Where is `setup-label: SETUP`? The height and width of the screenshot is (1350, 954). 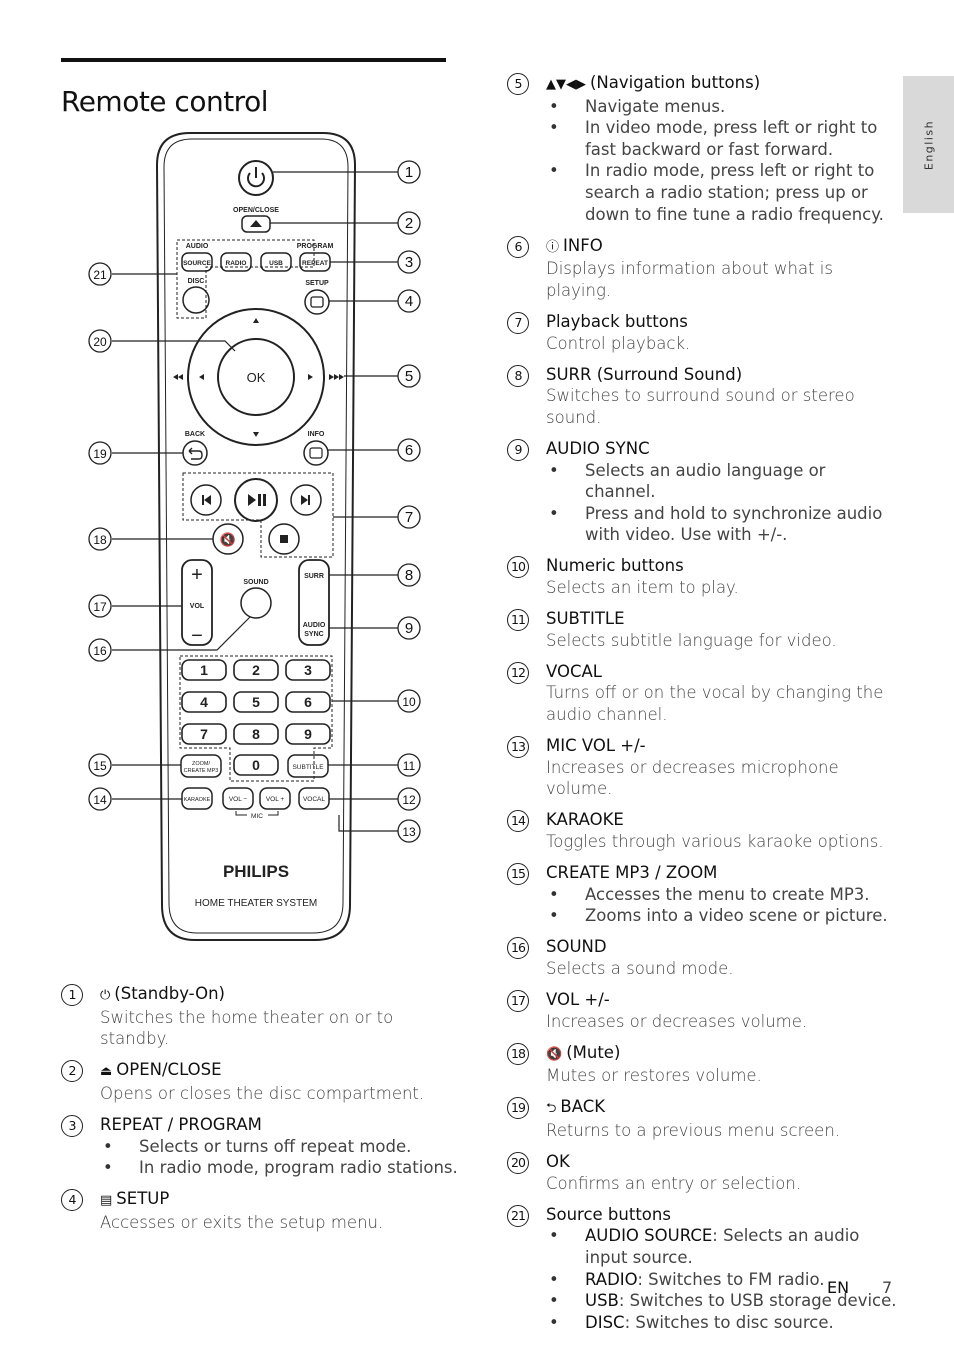
setup-label: SETUP is located at coordinates (317, 283).